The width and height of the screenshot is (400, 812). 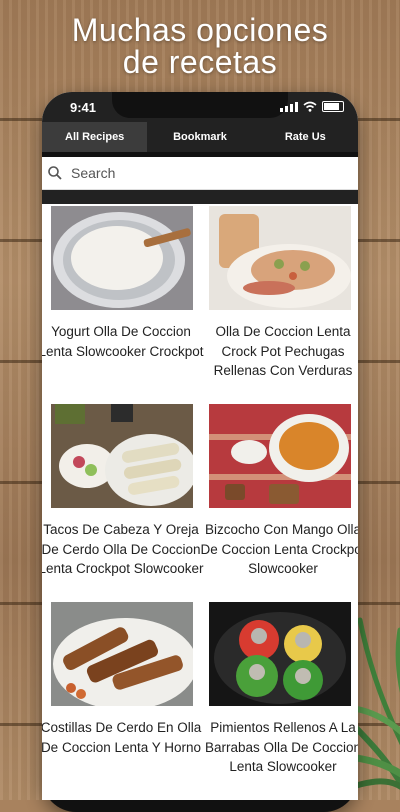 What do you see at coordinates (200, 62) in the screenshot?
I see `headline-line-2: de recetas` at bounding box center [200, 62].